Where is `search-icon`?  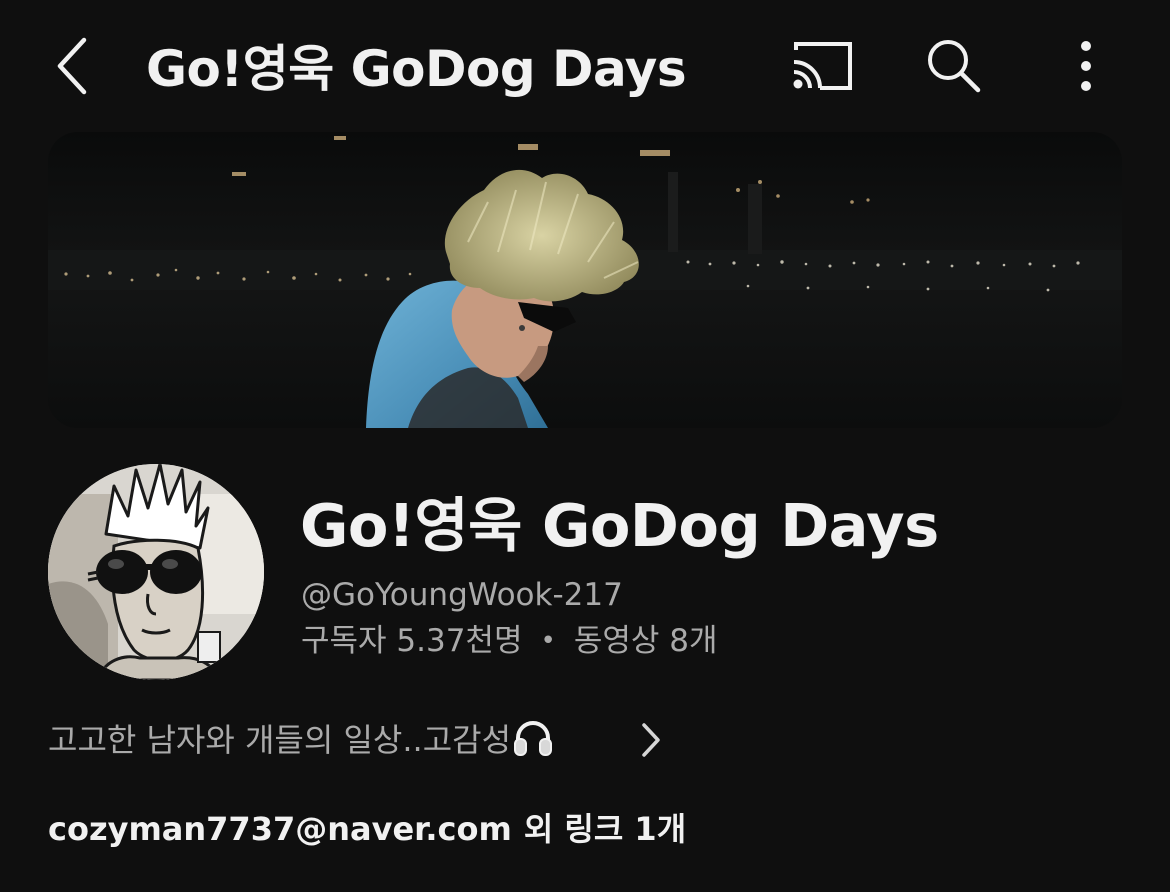 search-icon is located at coordinates (954, 66).